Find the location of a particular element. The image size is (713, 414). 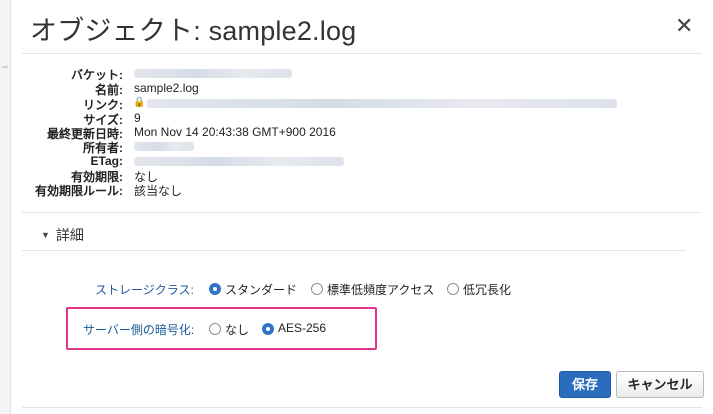

storage-option-label: 低冗長化 is located at coordinates (487, 289).